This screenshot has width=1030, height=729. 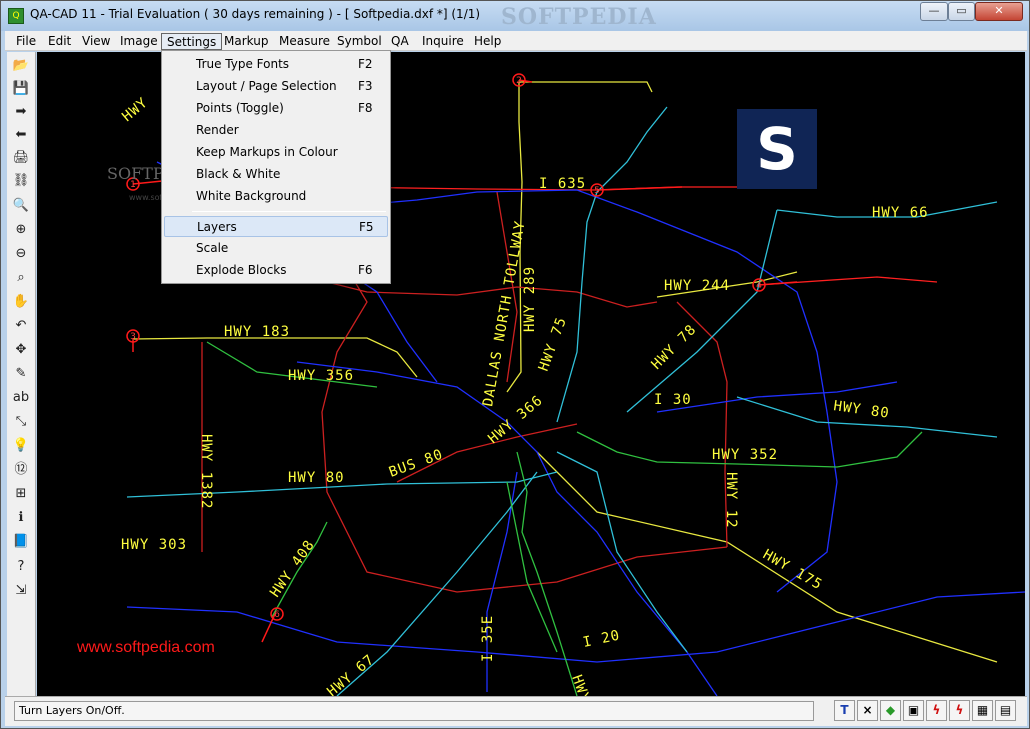 What do you see at coordinates (192, 41) in the screenshot?
I see `menu-settings: Settings` at bounding box center [192, 41].